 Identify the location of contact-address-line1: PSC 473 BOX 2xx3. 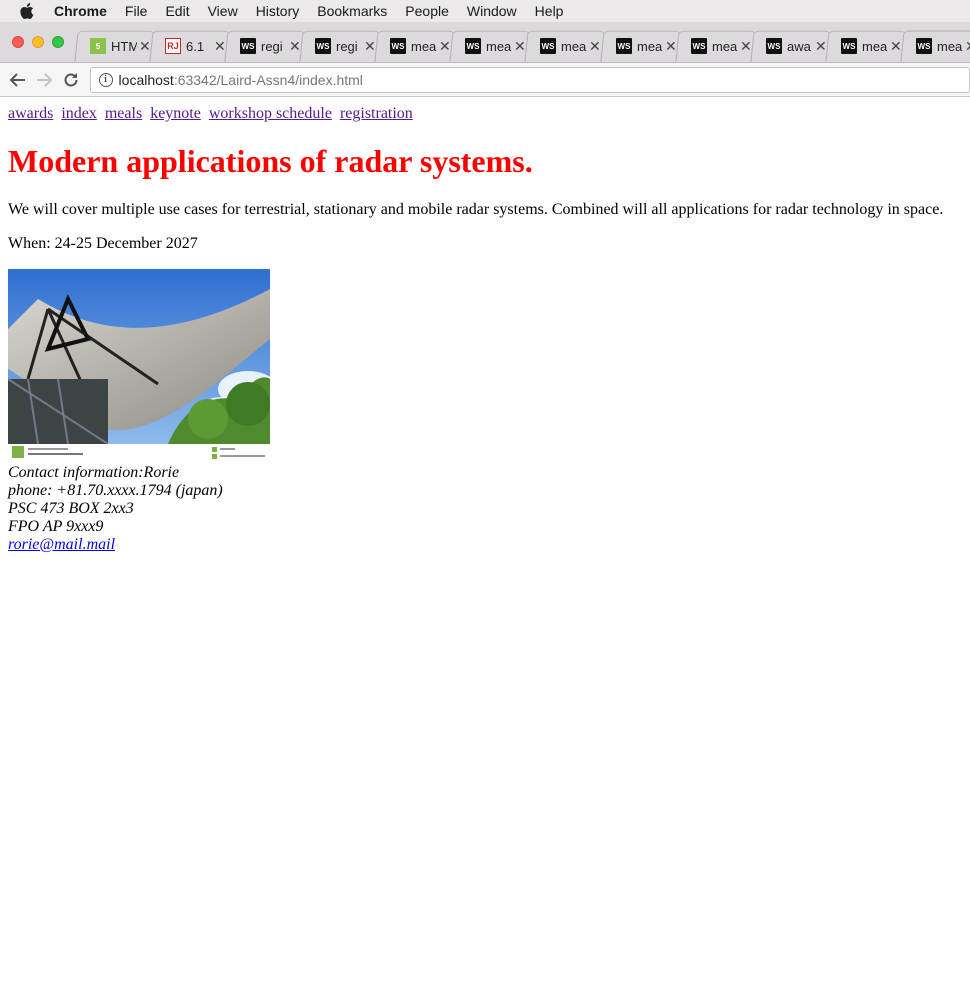
(71, 508).